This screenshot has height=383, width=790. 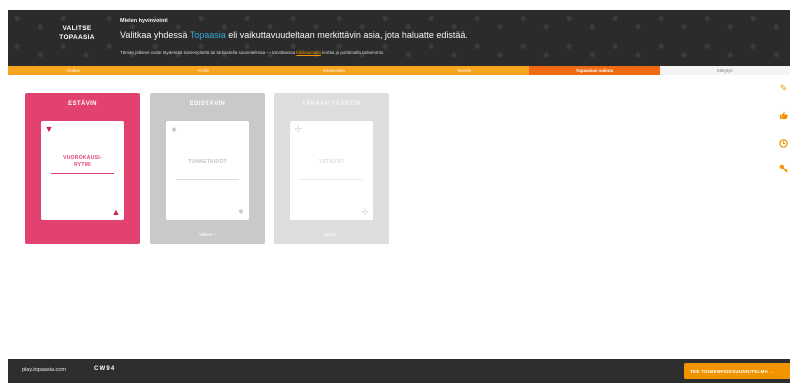 I want to click on card-label-line-2: RYTMI, so click(x=82, y=165).